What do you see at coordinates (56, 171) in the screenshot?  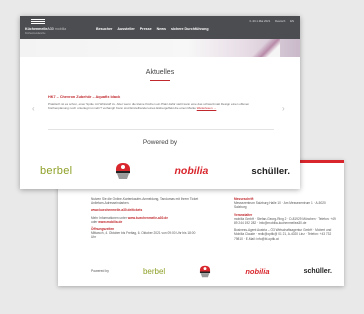 I see `berbel-logo: berbel` at bounding box center [56, 171].